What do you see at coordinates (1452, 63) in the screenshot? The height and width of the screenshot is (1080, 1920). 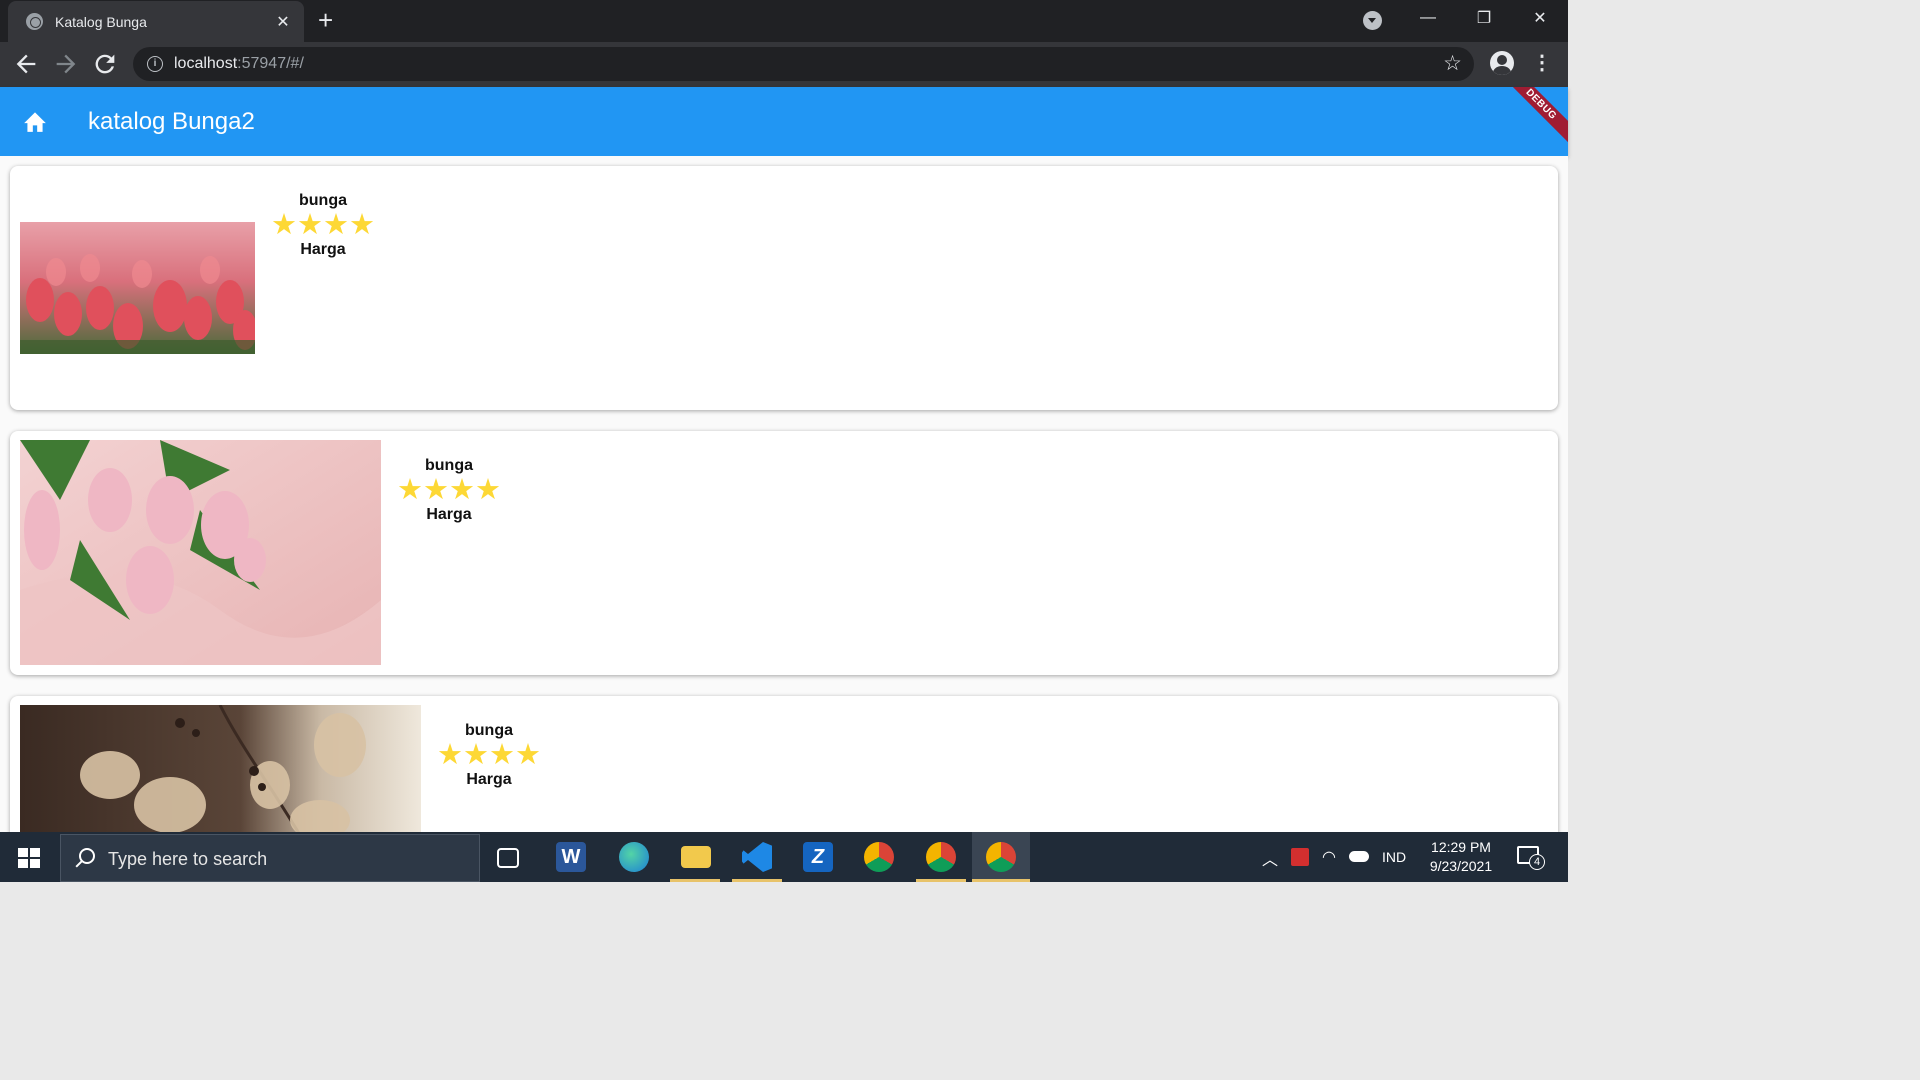 I see `bookmark-star-icon: ☆` at bounding box center [1452, 63].